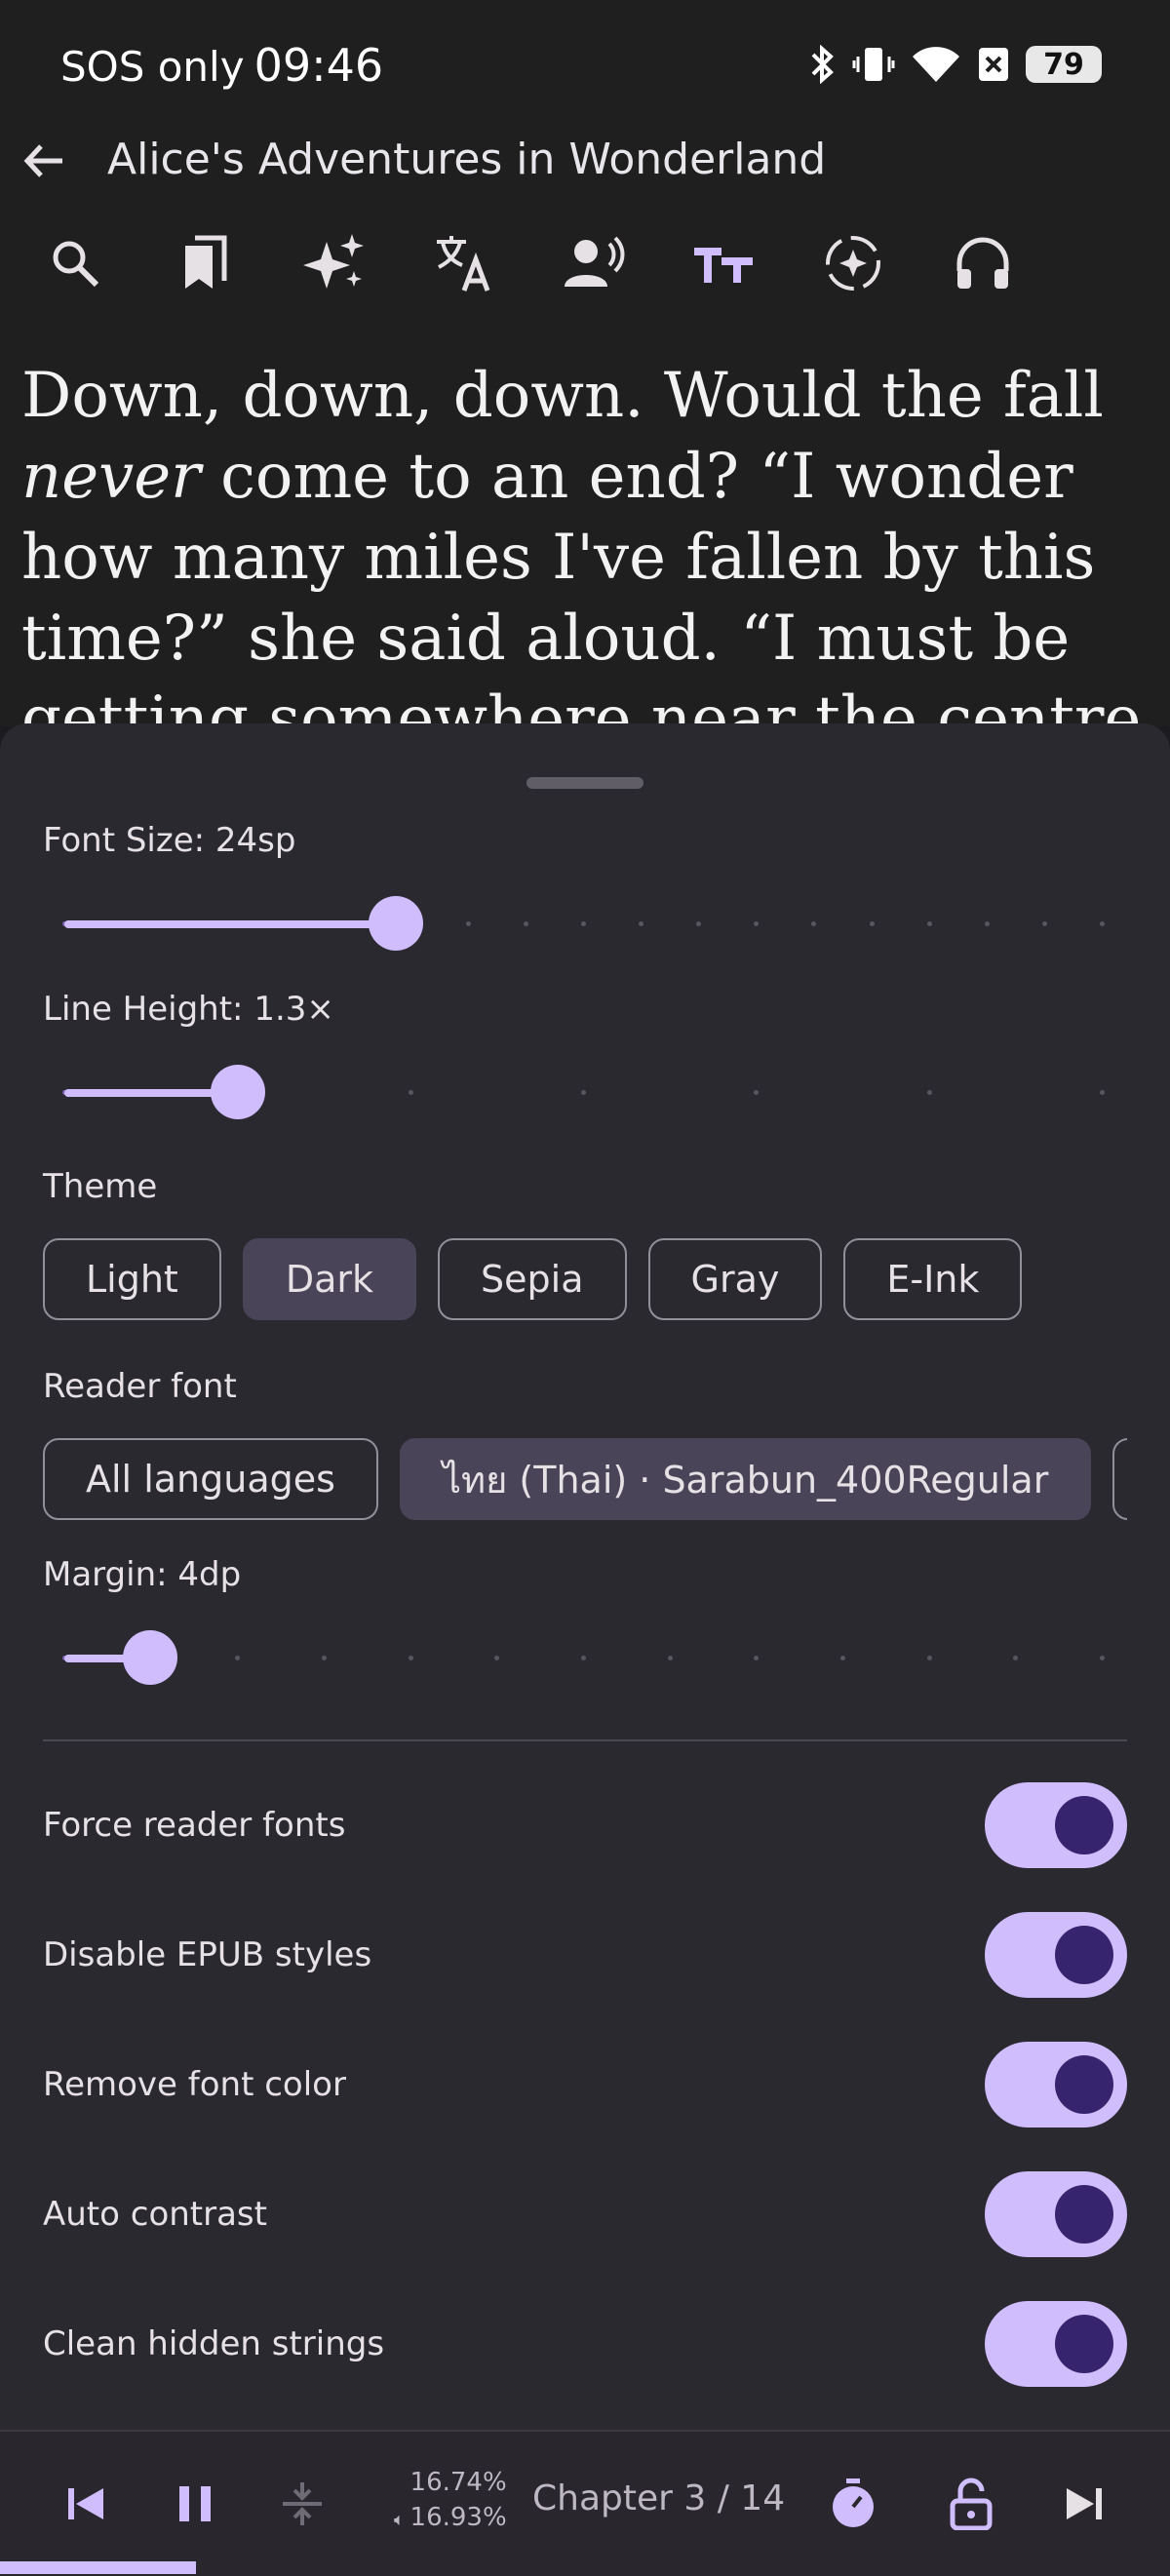 This screenshot has width=1170, height=2576. What do you see at coordinates (585, 2085) in the screenshot?
I see `toggle-row-remove-font-color: Remove font color` at bounding box center [585, 2085].